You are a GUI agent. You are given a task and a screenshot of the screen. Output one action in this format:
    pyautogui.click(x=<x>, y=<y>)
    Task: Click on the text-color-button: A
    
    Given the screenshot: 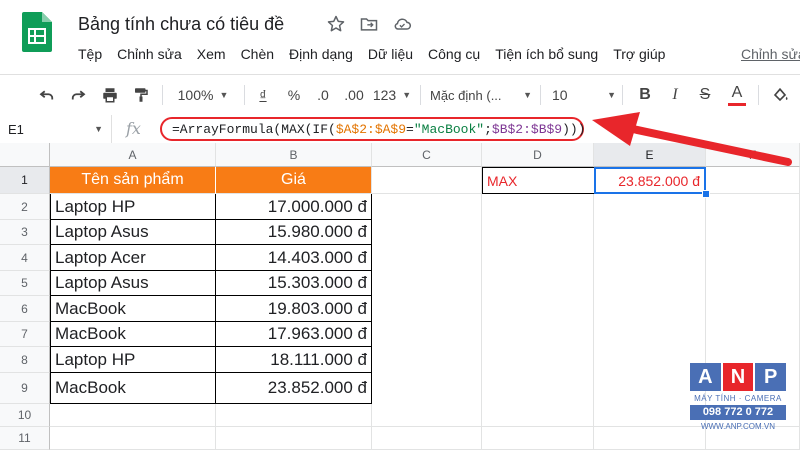 What is the action you would take?
    pyautogui.click(x=737, y=95)
    